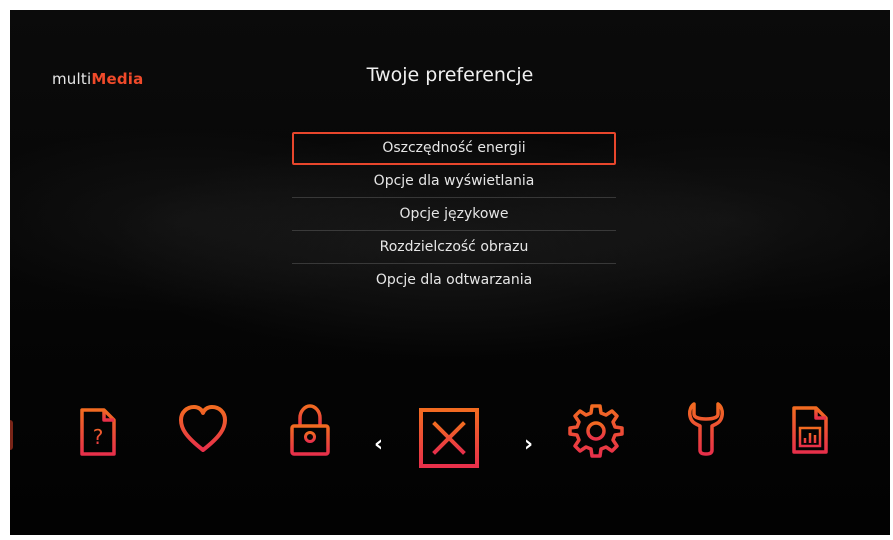 This screenshot has height=540, width=893. I want to click on padlock-icon, so click(310, 430).